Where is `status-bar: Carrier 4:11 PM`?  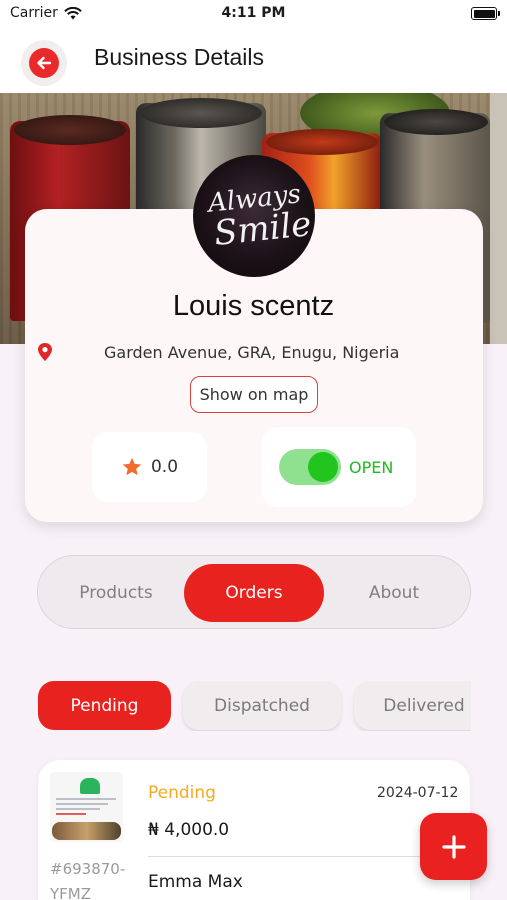 status-bar: Carrier 4:11 PM is located at coordinates (253, 14).